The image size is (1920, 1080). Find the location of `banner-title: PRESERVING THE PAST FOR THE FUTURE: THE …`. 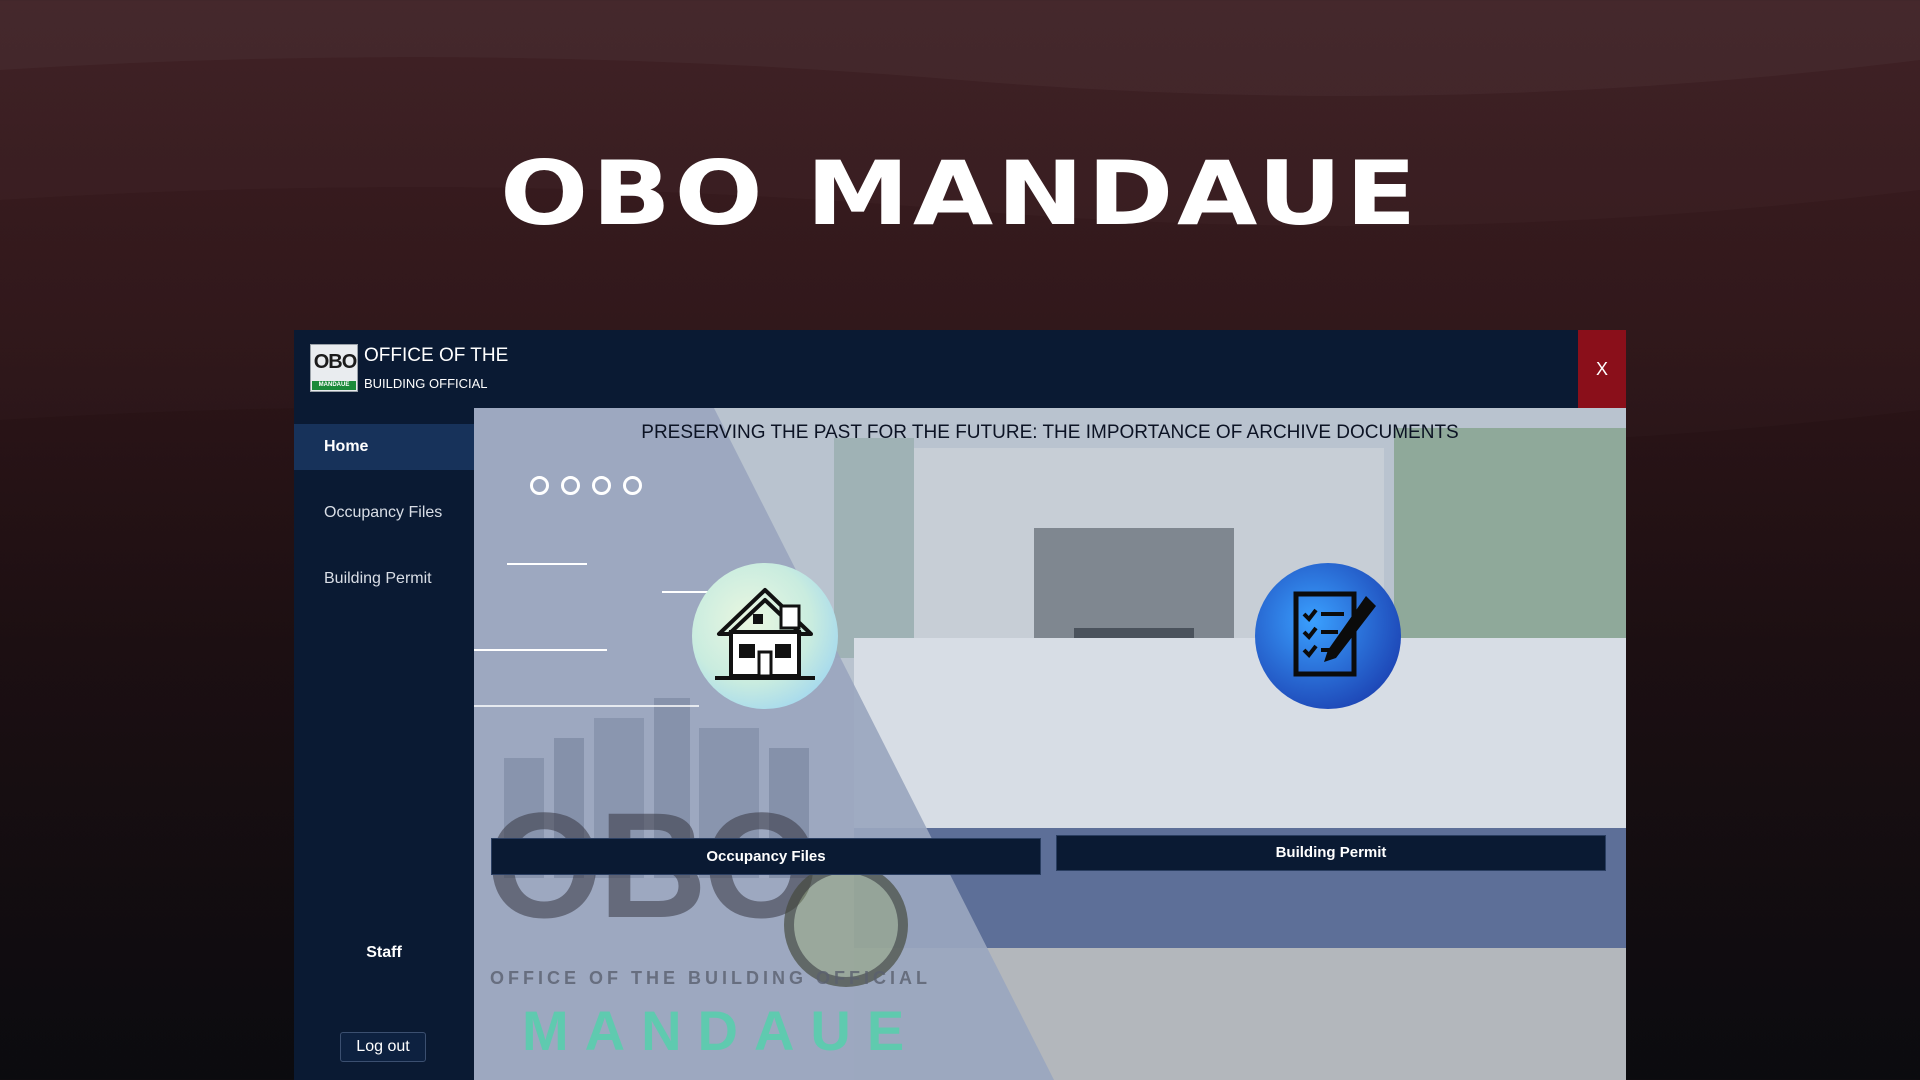

banner-title: PRESERVING THE PAST FOR THE FUTURE: THE … is located at coordinates (1050, 432).